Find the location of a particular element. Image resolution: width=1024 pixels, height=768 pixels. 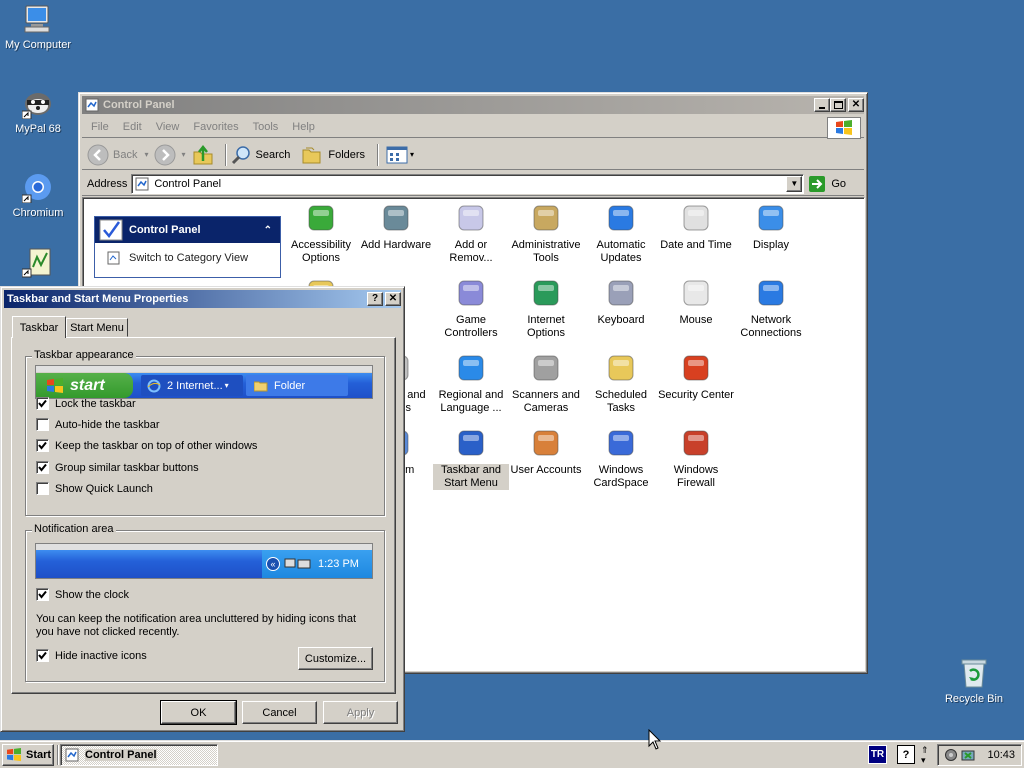

back-arrow-icon is located at coordinates (98, 154).